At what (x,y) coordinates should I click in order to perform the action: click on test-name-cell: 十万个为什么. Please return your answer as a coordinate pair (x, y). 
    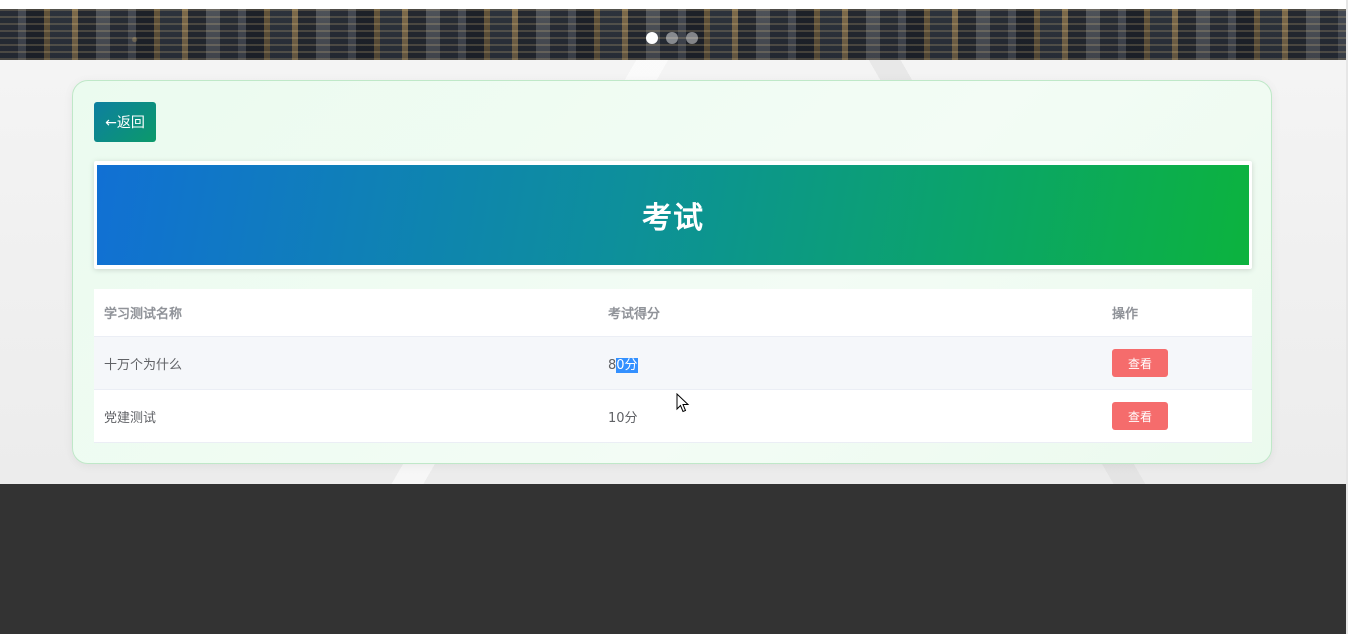
    Looking at the image, I should click on (143, 365).